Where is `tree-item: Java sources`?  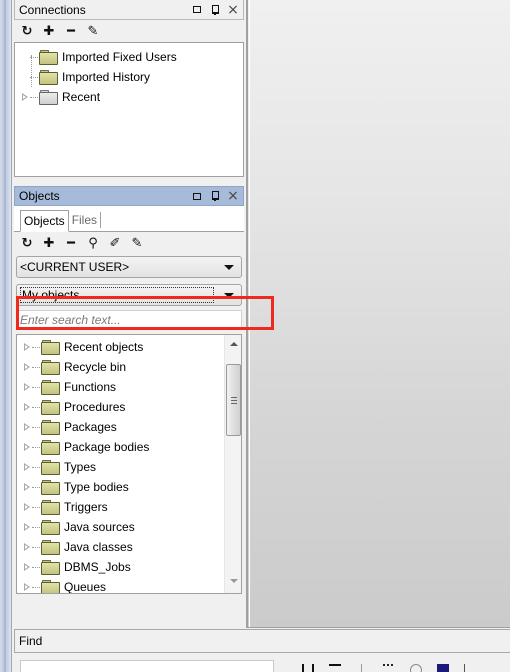 tree-item: Java sources is located at coordinates (129, 527).